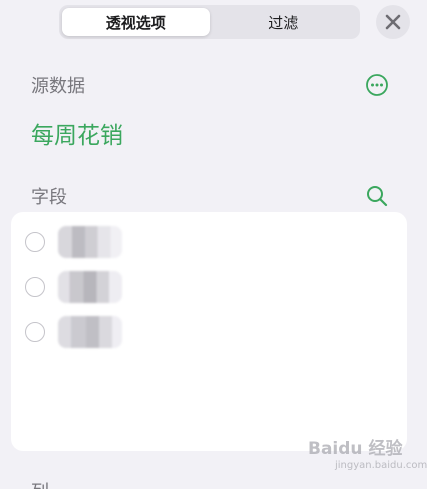 This screenshot has width=427, height=489. What do you see at coordinates (49, 197) in the screenshot?
I see `fields-label: 字段` at bounding box center [49, 197].